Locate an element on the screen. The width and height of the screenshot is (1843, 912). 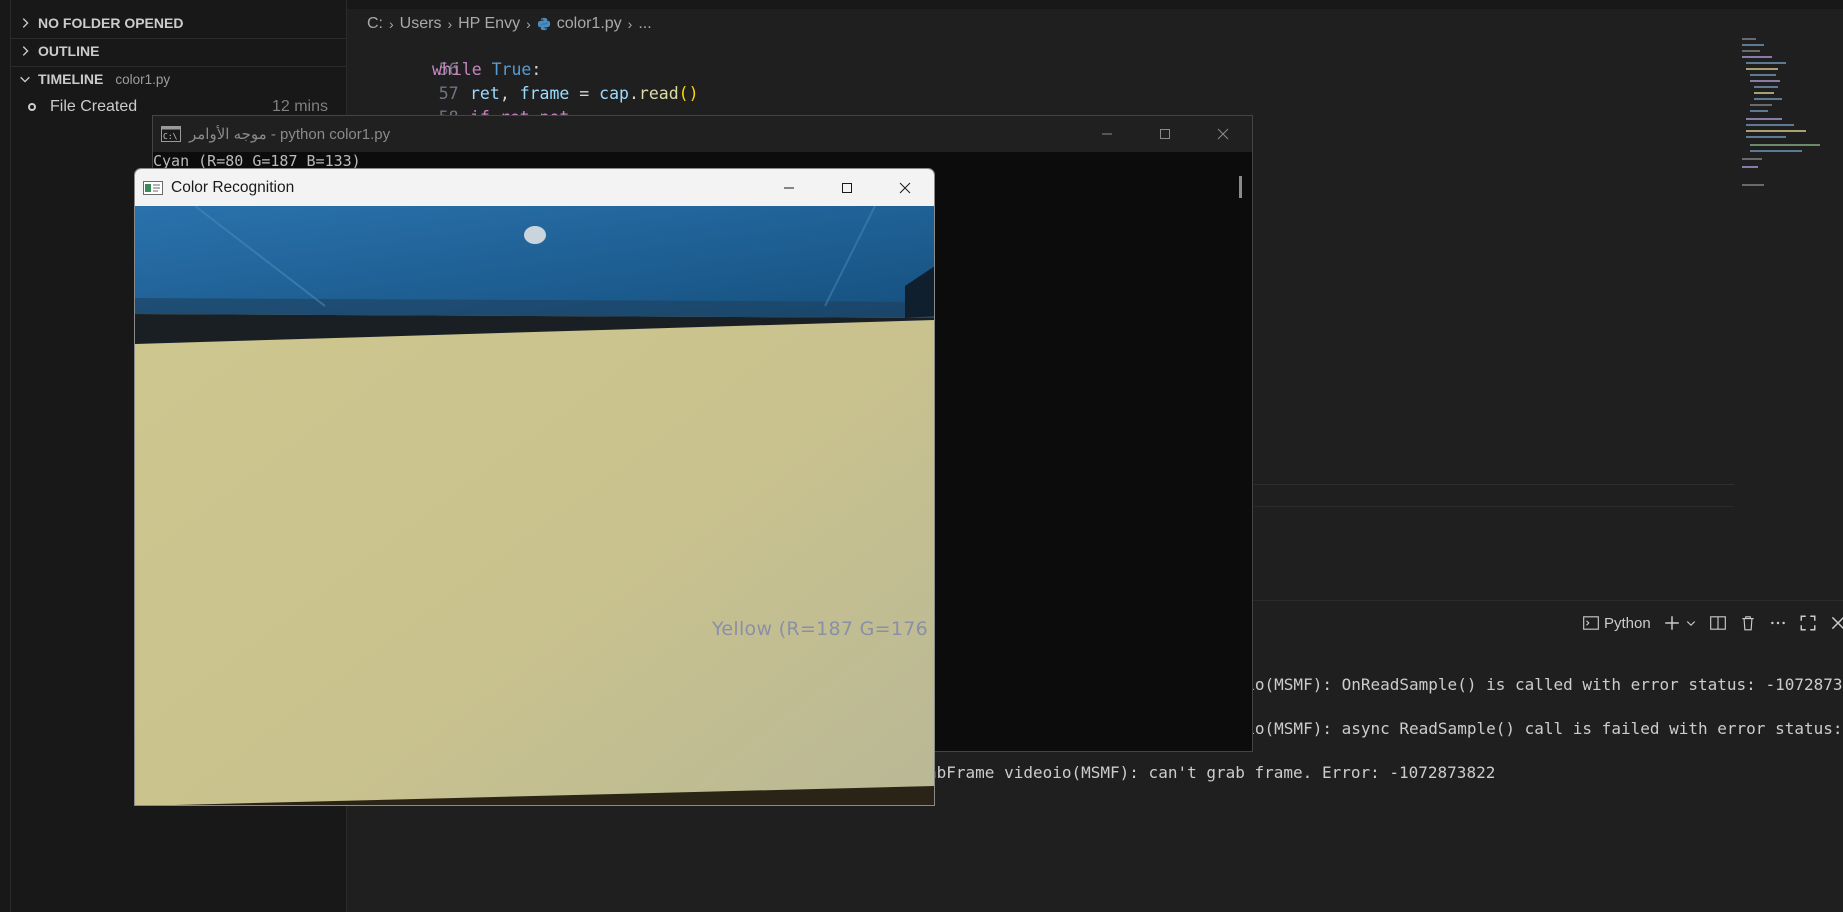
terminal-profile-label: Python is located at coordinates (1627, 623).